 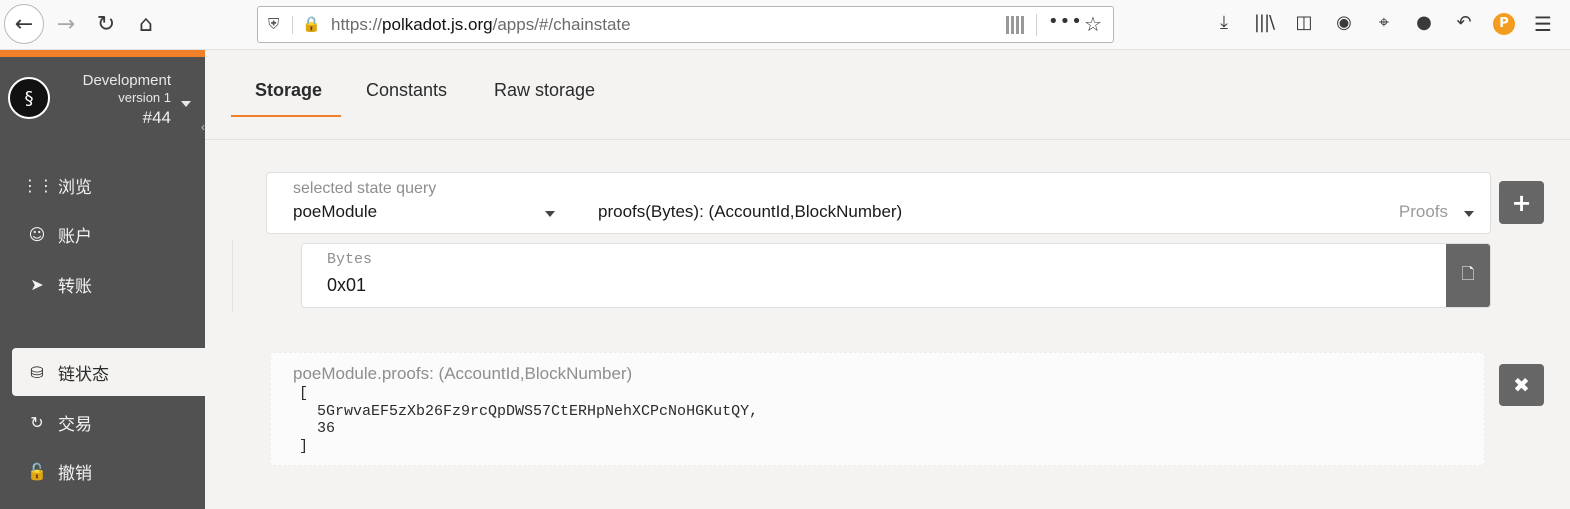 What do you see at coordinates (38, 185) in the screenshot?
I see `grid-icon: ⋮⋮` at bounding box center [38, 185].